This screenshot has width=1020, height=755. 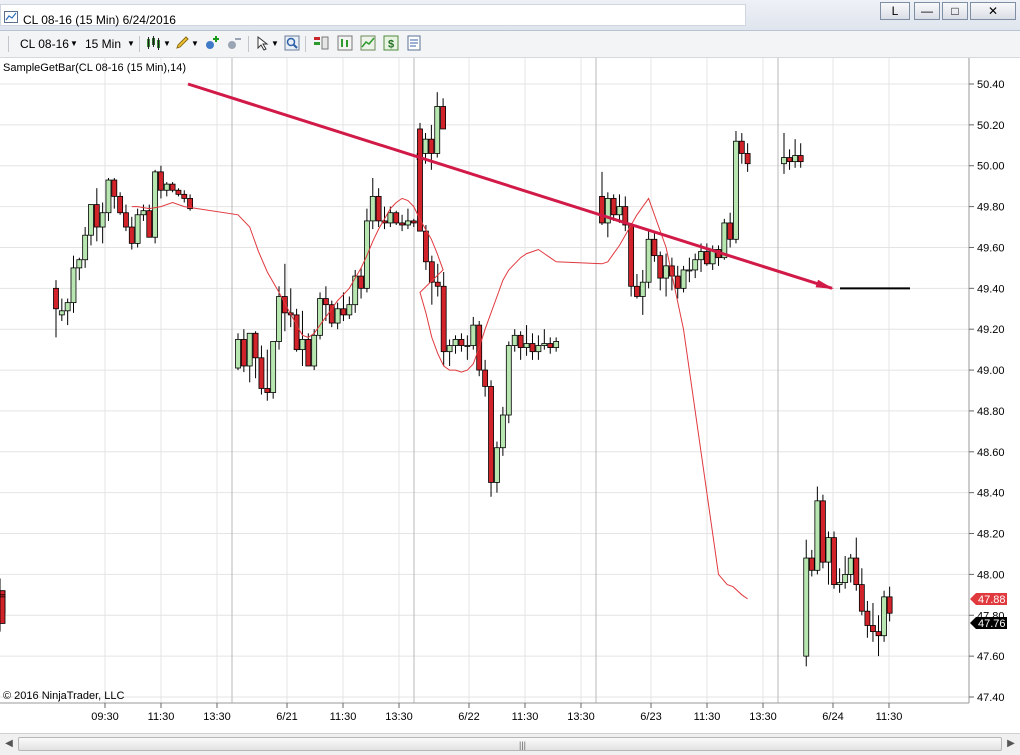 I want to click on dollar-icon: $, so click(x=391, y=43).